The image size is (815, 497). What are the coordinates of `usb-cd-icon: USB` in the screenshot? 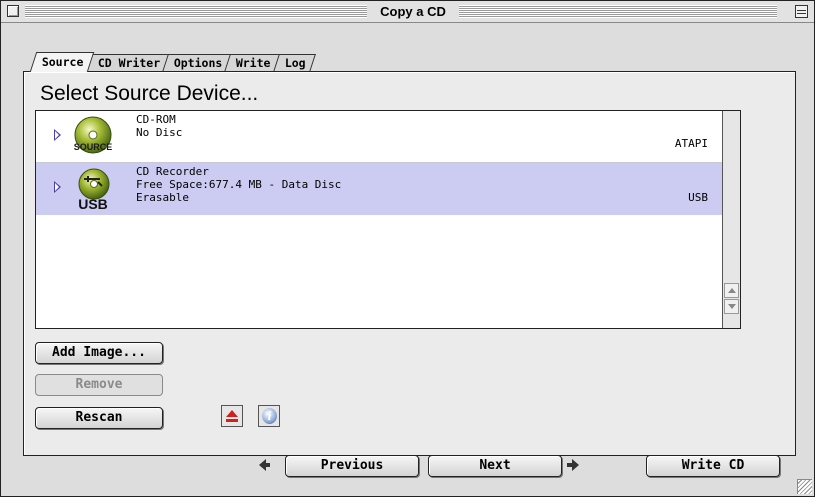 It's located at (94, 189).